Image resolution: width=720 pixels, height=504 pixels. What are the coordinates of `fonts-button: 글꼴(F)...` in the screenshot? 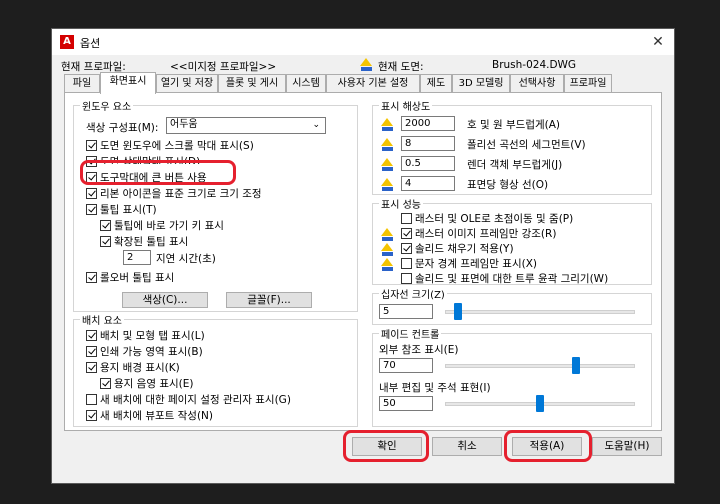 It's located at (269, 300).